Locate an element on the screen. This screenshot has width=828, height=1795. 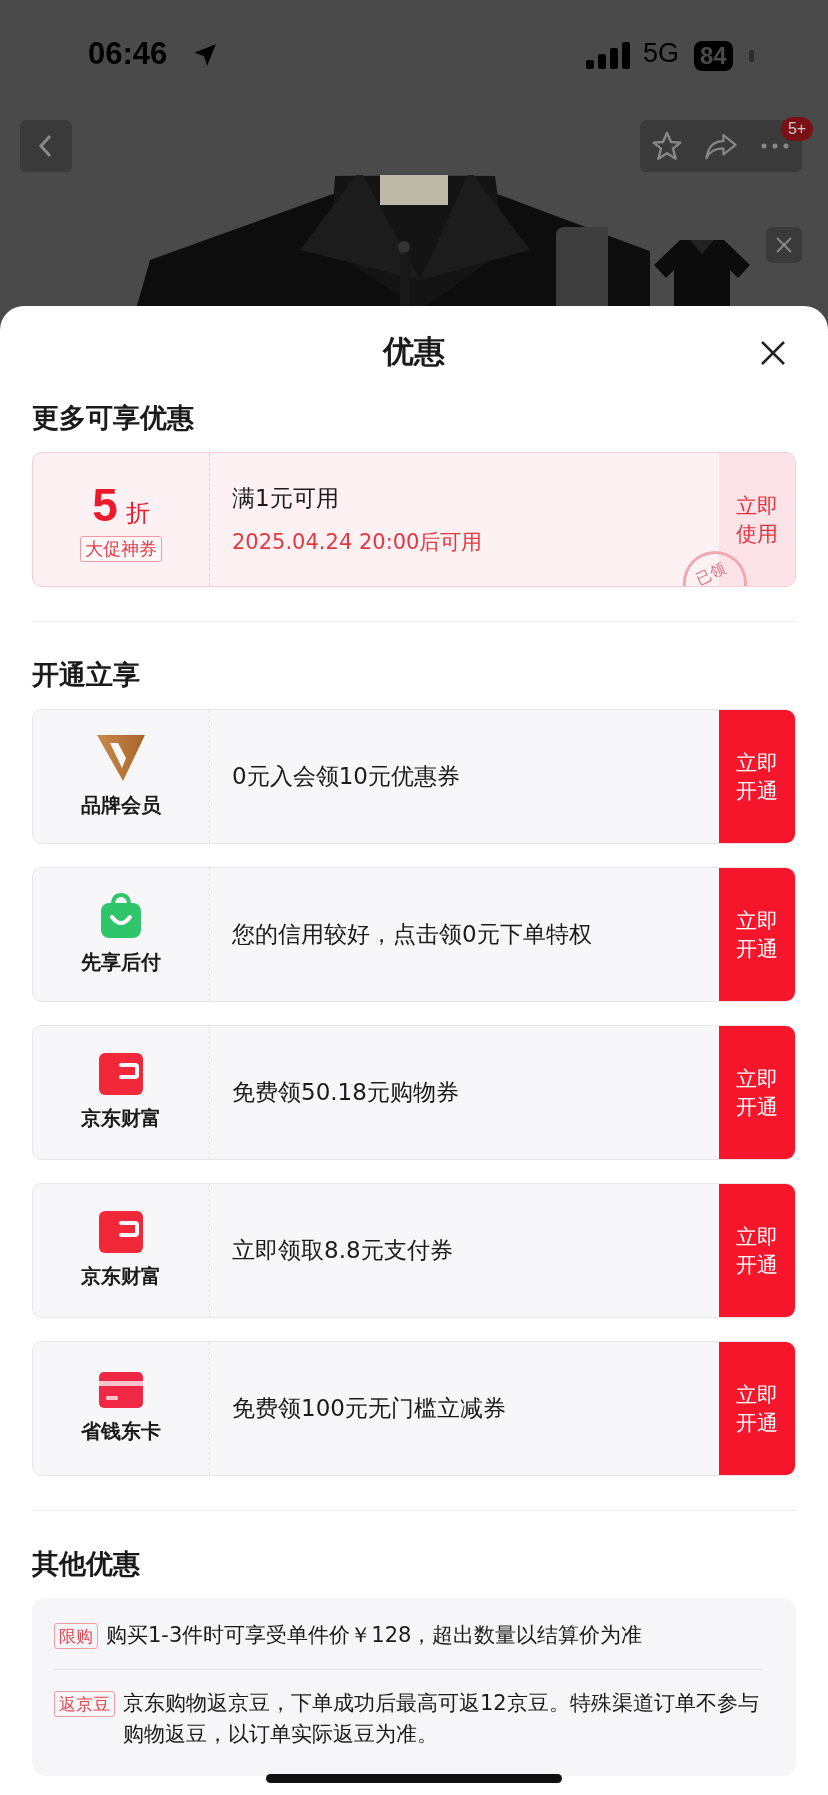
offer-tag: 限购 is located at coordinates (76, 1636).